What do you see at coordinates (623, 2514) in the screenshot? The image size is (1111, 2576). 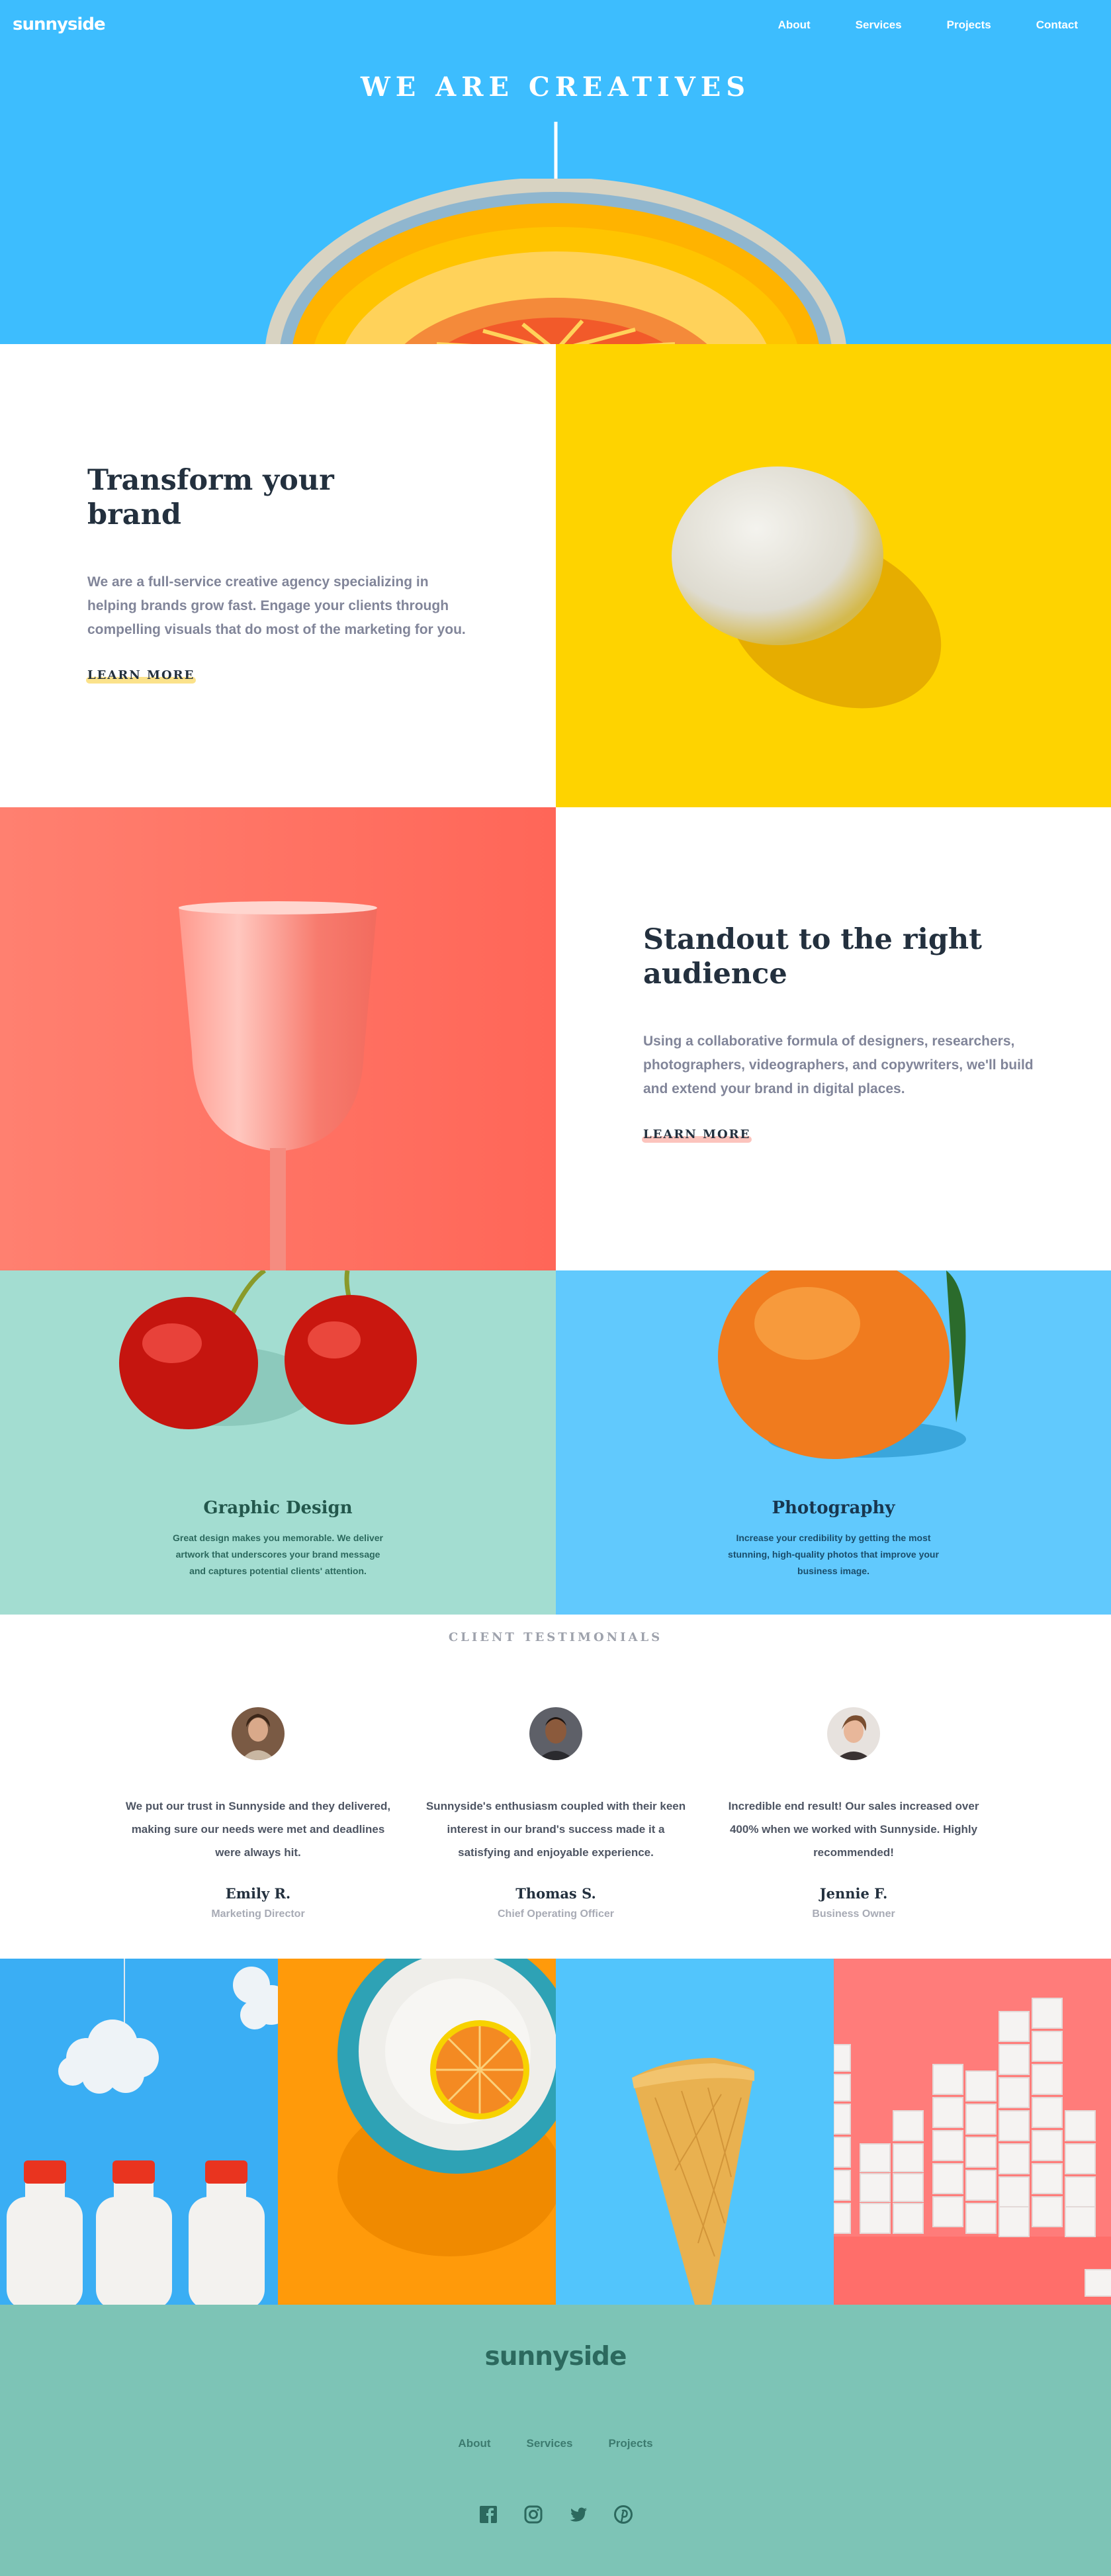 I see `pinterest-icon` at bounding box center [623, 2514].